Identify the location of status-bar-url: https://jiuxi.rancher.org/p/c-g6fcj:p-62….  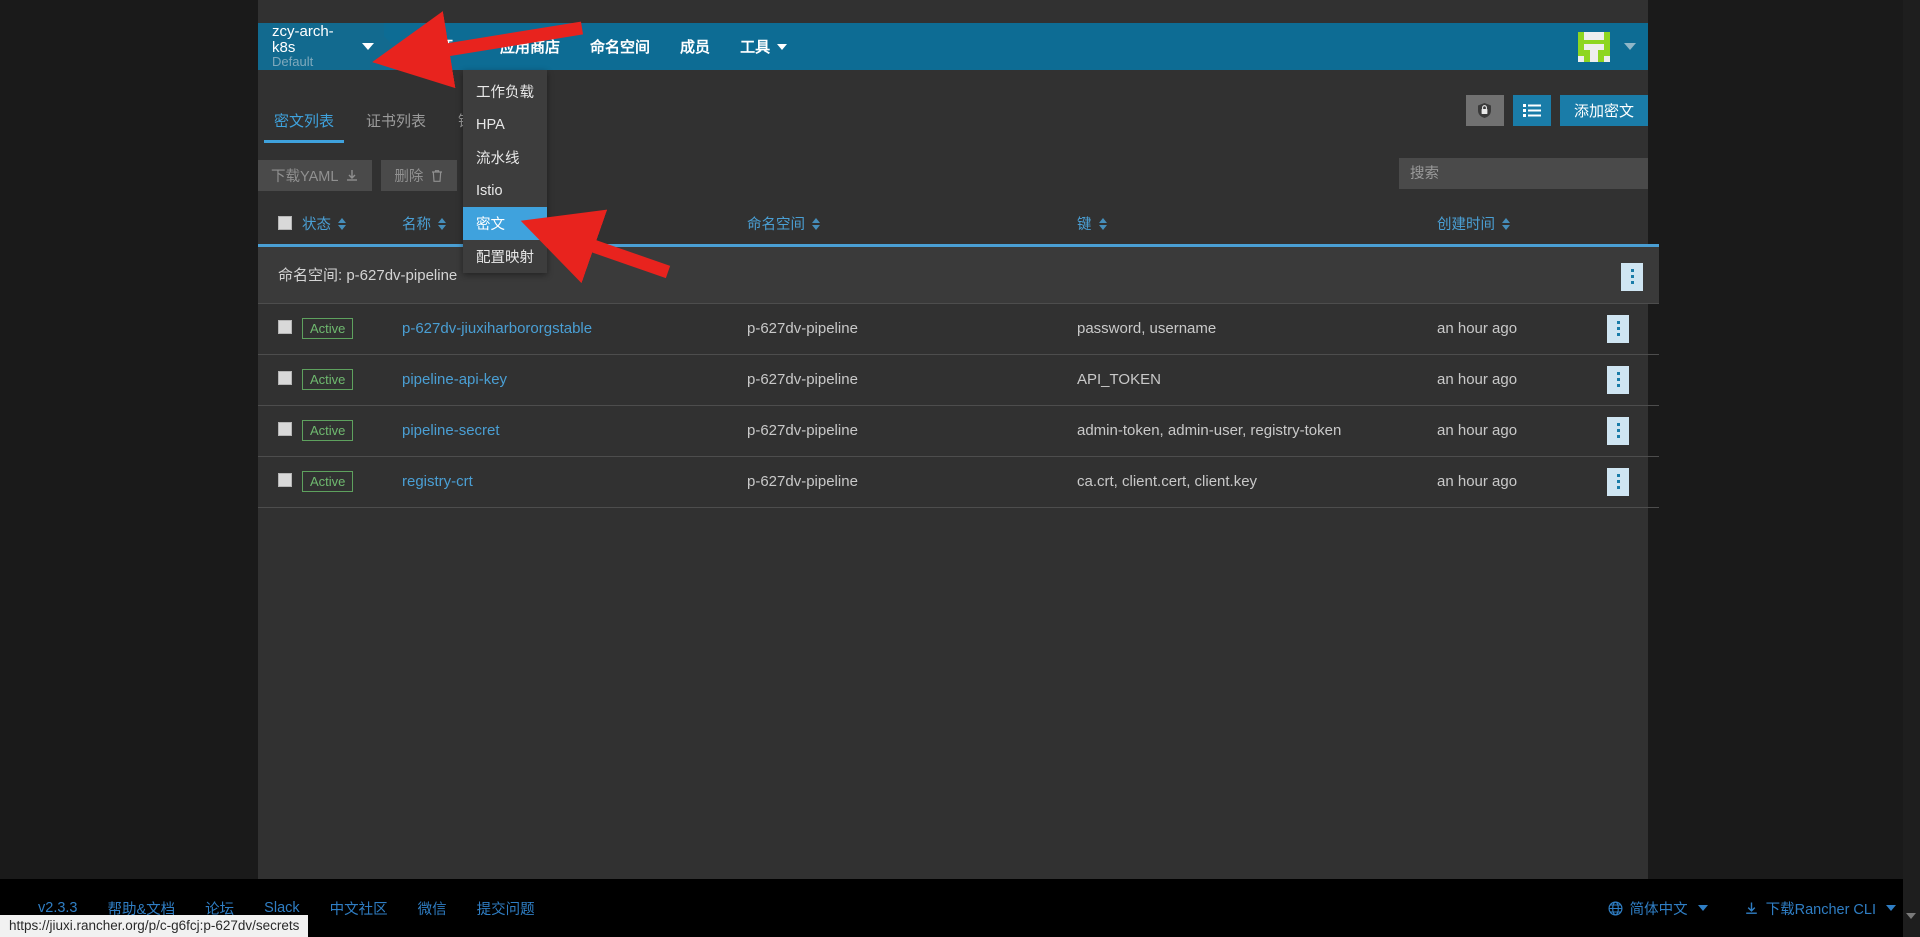
(154, 926).